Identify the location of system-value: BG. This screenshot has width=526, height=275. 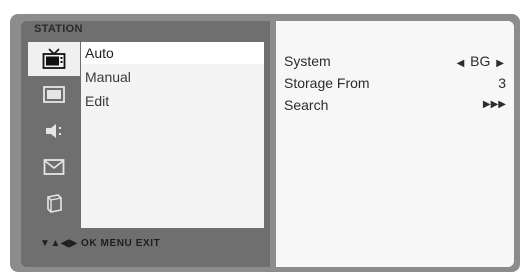
(480, 61).